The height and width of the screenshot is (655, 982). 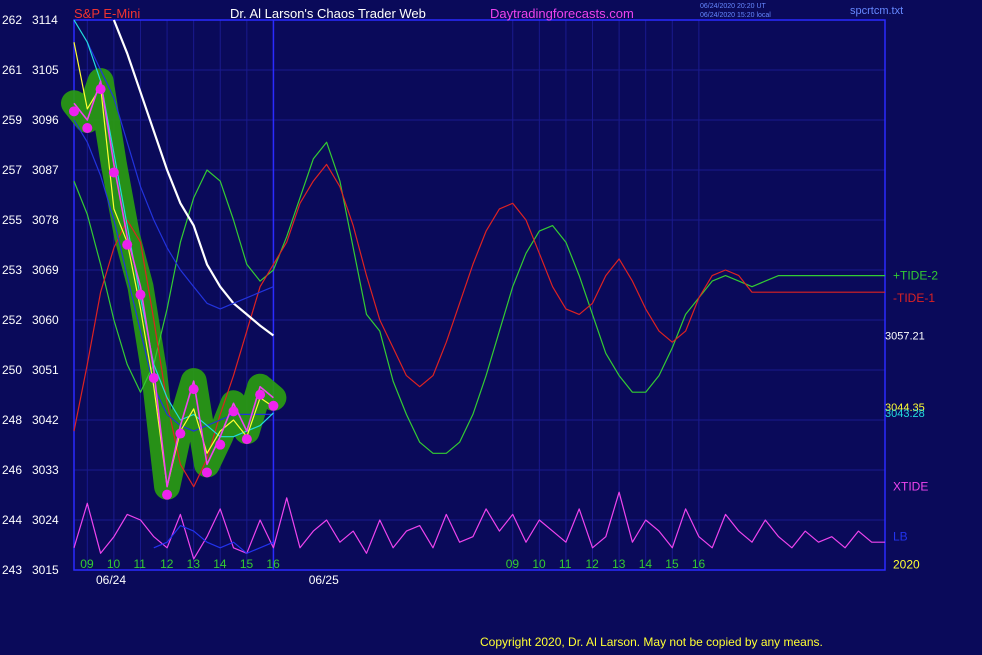 I want to click on y-tick-label: 3096, so click(x=45, y=120).